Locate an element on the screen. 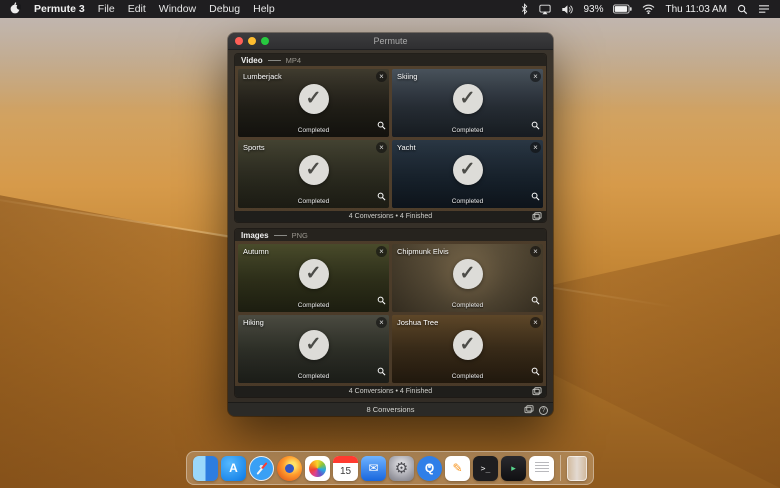 This screenshot has height=488, width=780. window-titlebar: Permute is located at coordinates (390, 41).